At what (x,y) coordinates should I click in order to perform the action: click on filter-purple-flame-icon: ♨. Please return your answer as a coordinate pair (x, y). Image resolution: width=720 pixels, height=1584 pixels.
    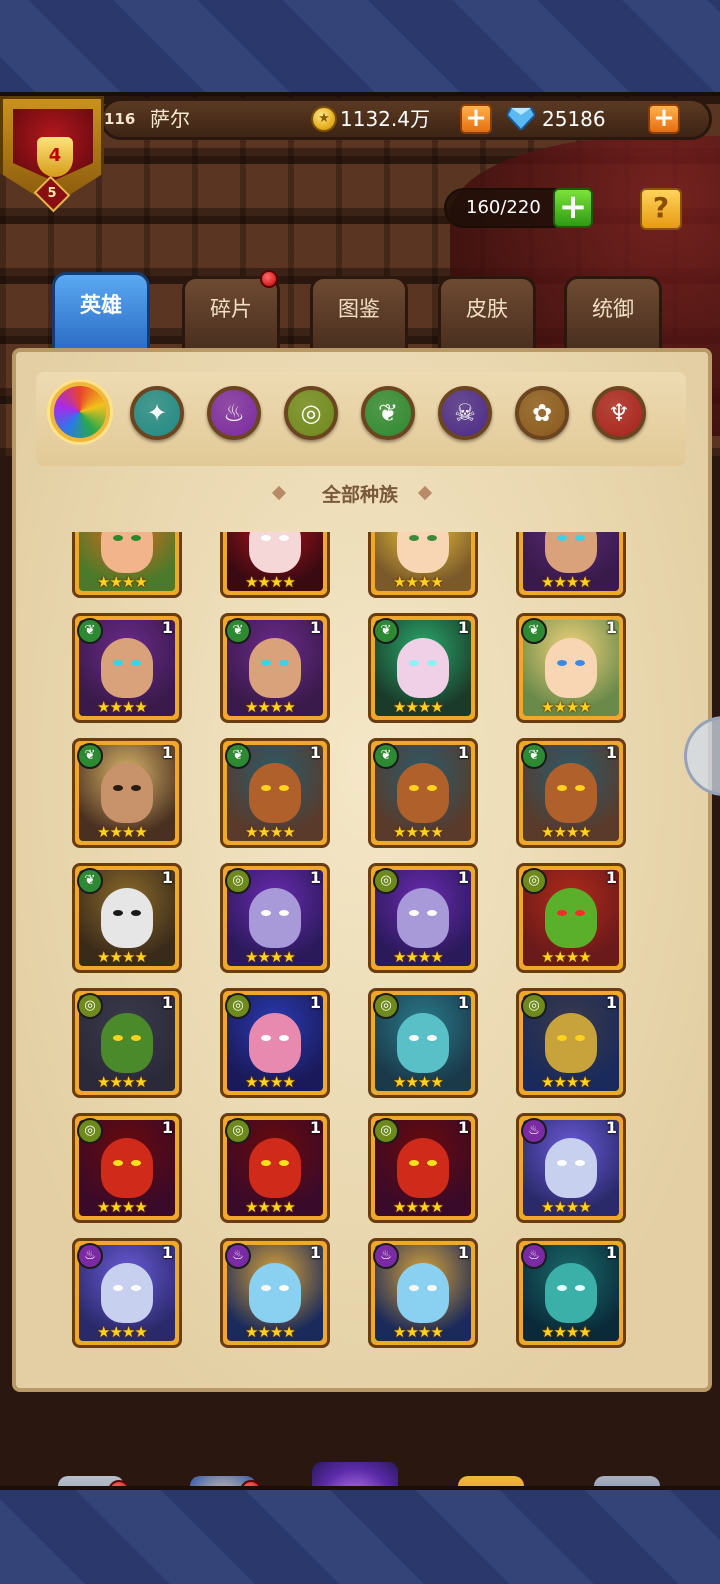
    Looking at the image, I should click on (234, 413).